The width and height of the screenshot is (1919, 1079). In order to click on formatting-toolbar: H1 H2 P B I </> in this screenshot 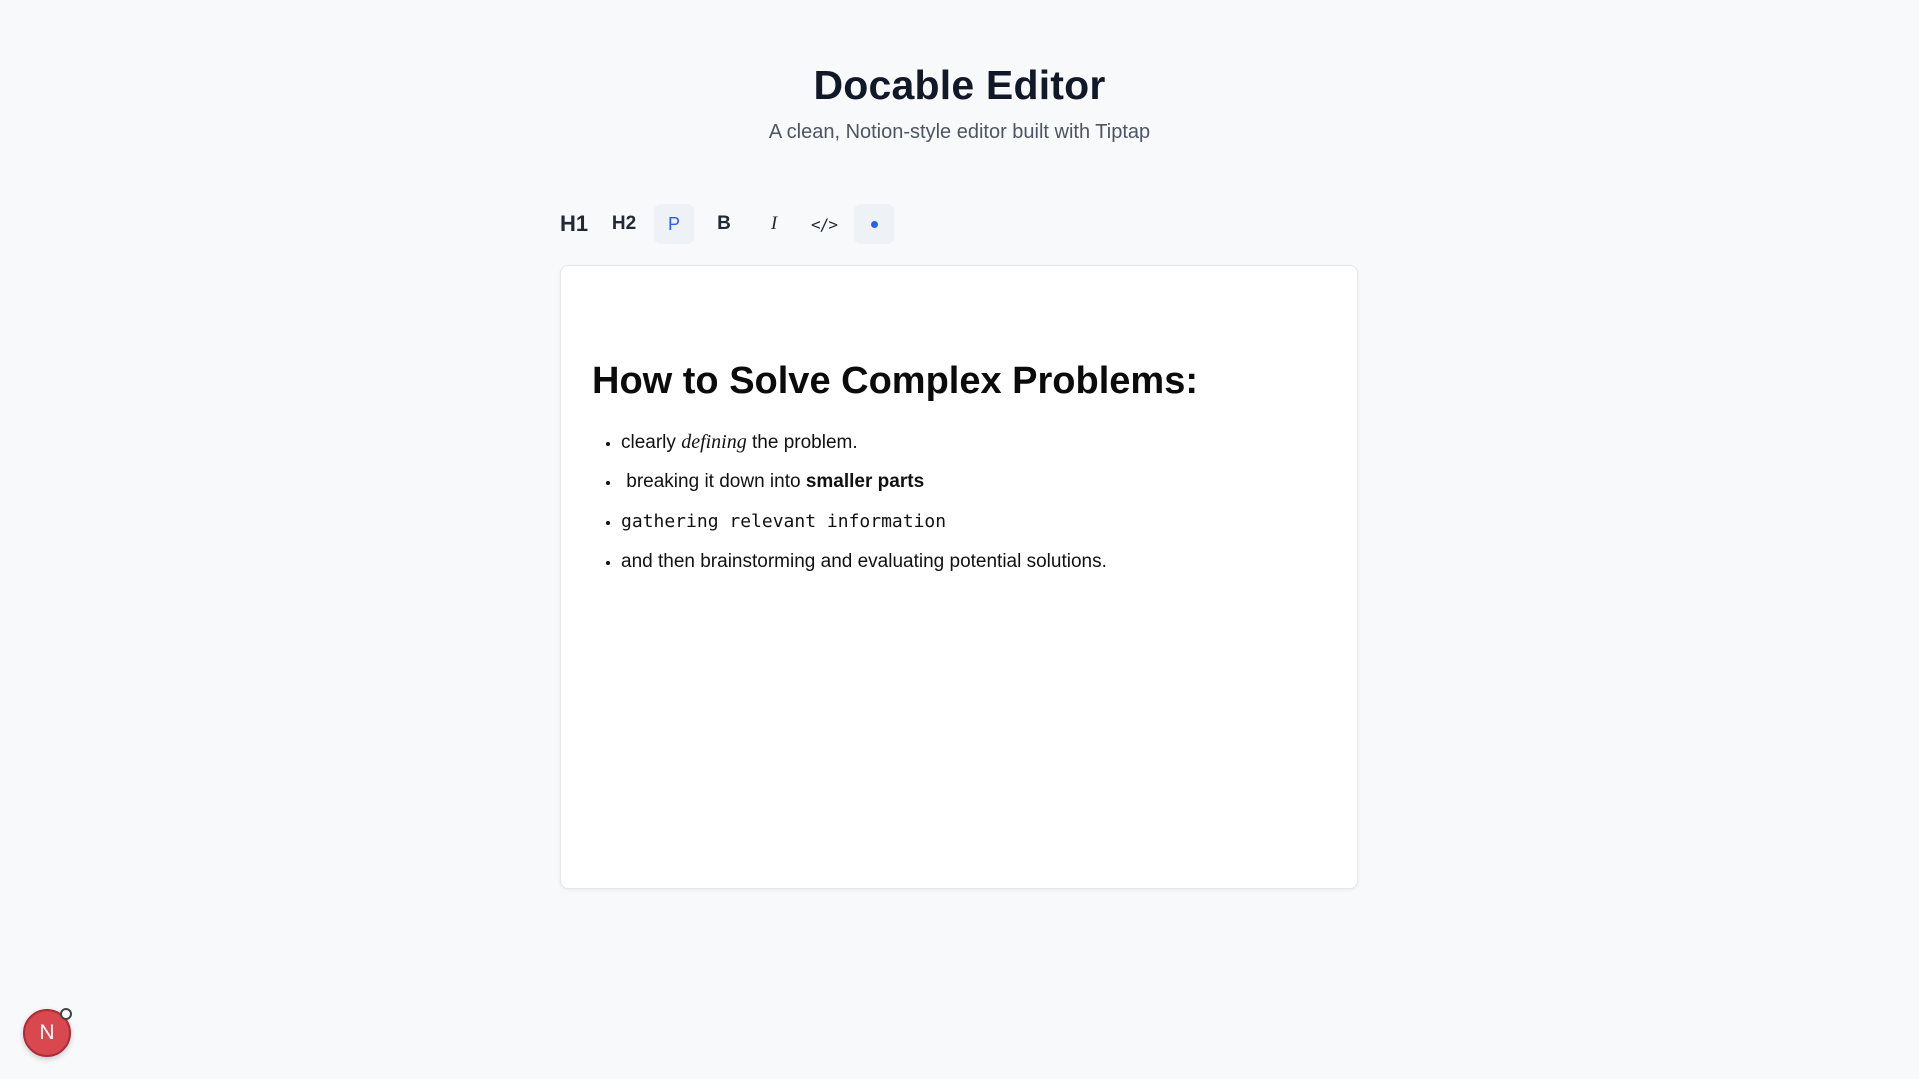, I will do `click(724, 224)`.